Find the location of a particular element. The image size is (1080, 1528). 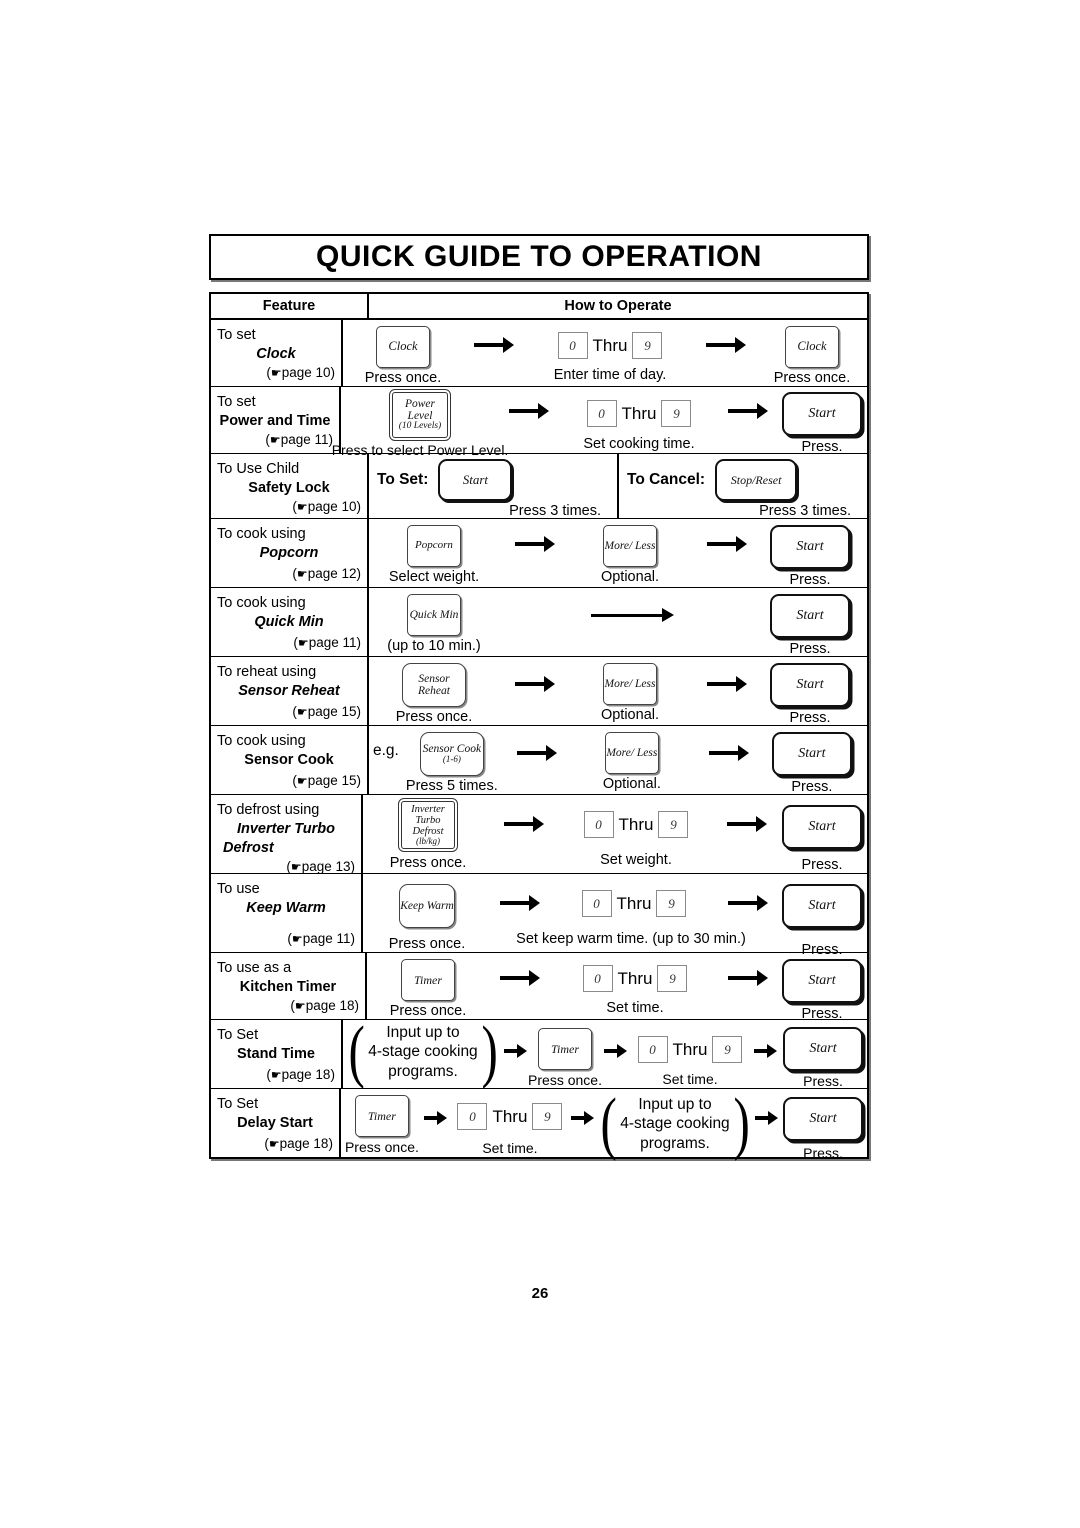

key-power-level: Power Level (10 Levels) is located at coordinates (420, 415).